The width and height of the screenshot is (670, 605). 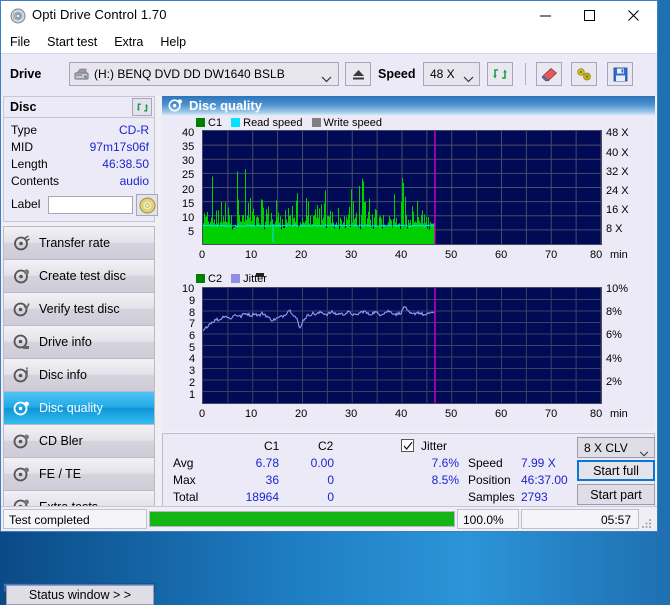 I want to click on c1-ytick: 40, so click(x=188, y=133).